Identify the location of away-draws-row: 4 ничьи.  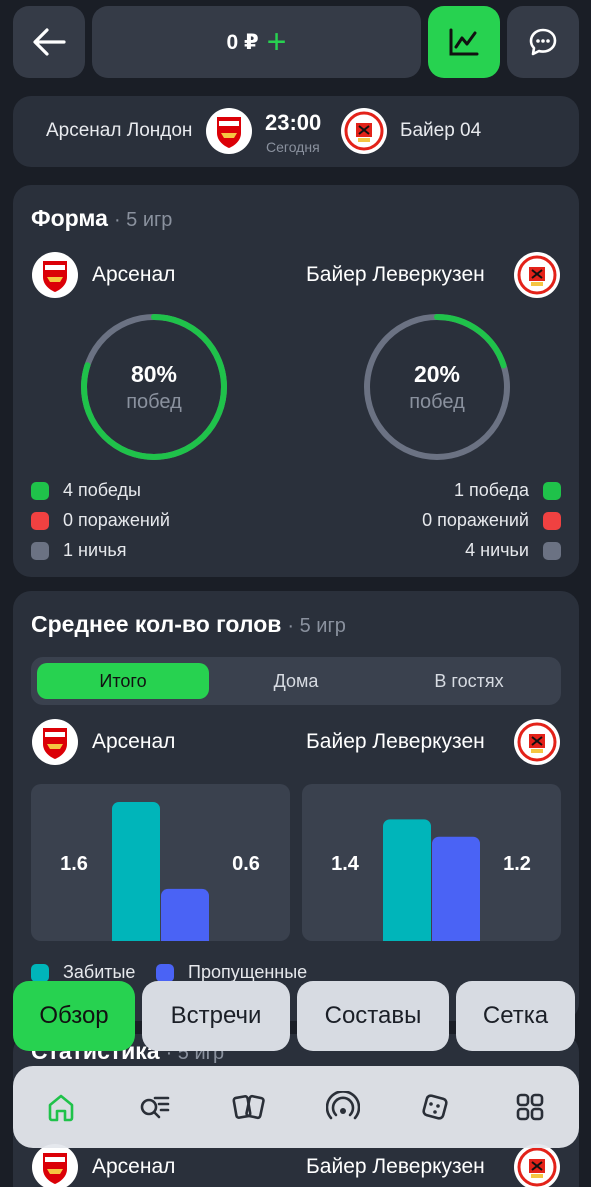
(513, 550).